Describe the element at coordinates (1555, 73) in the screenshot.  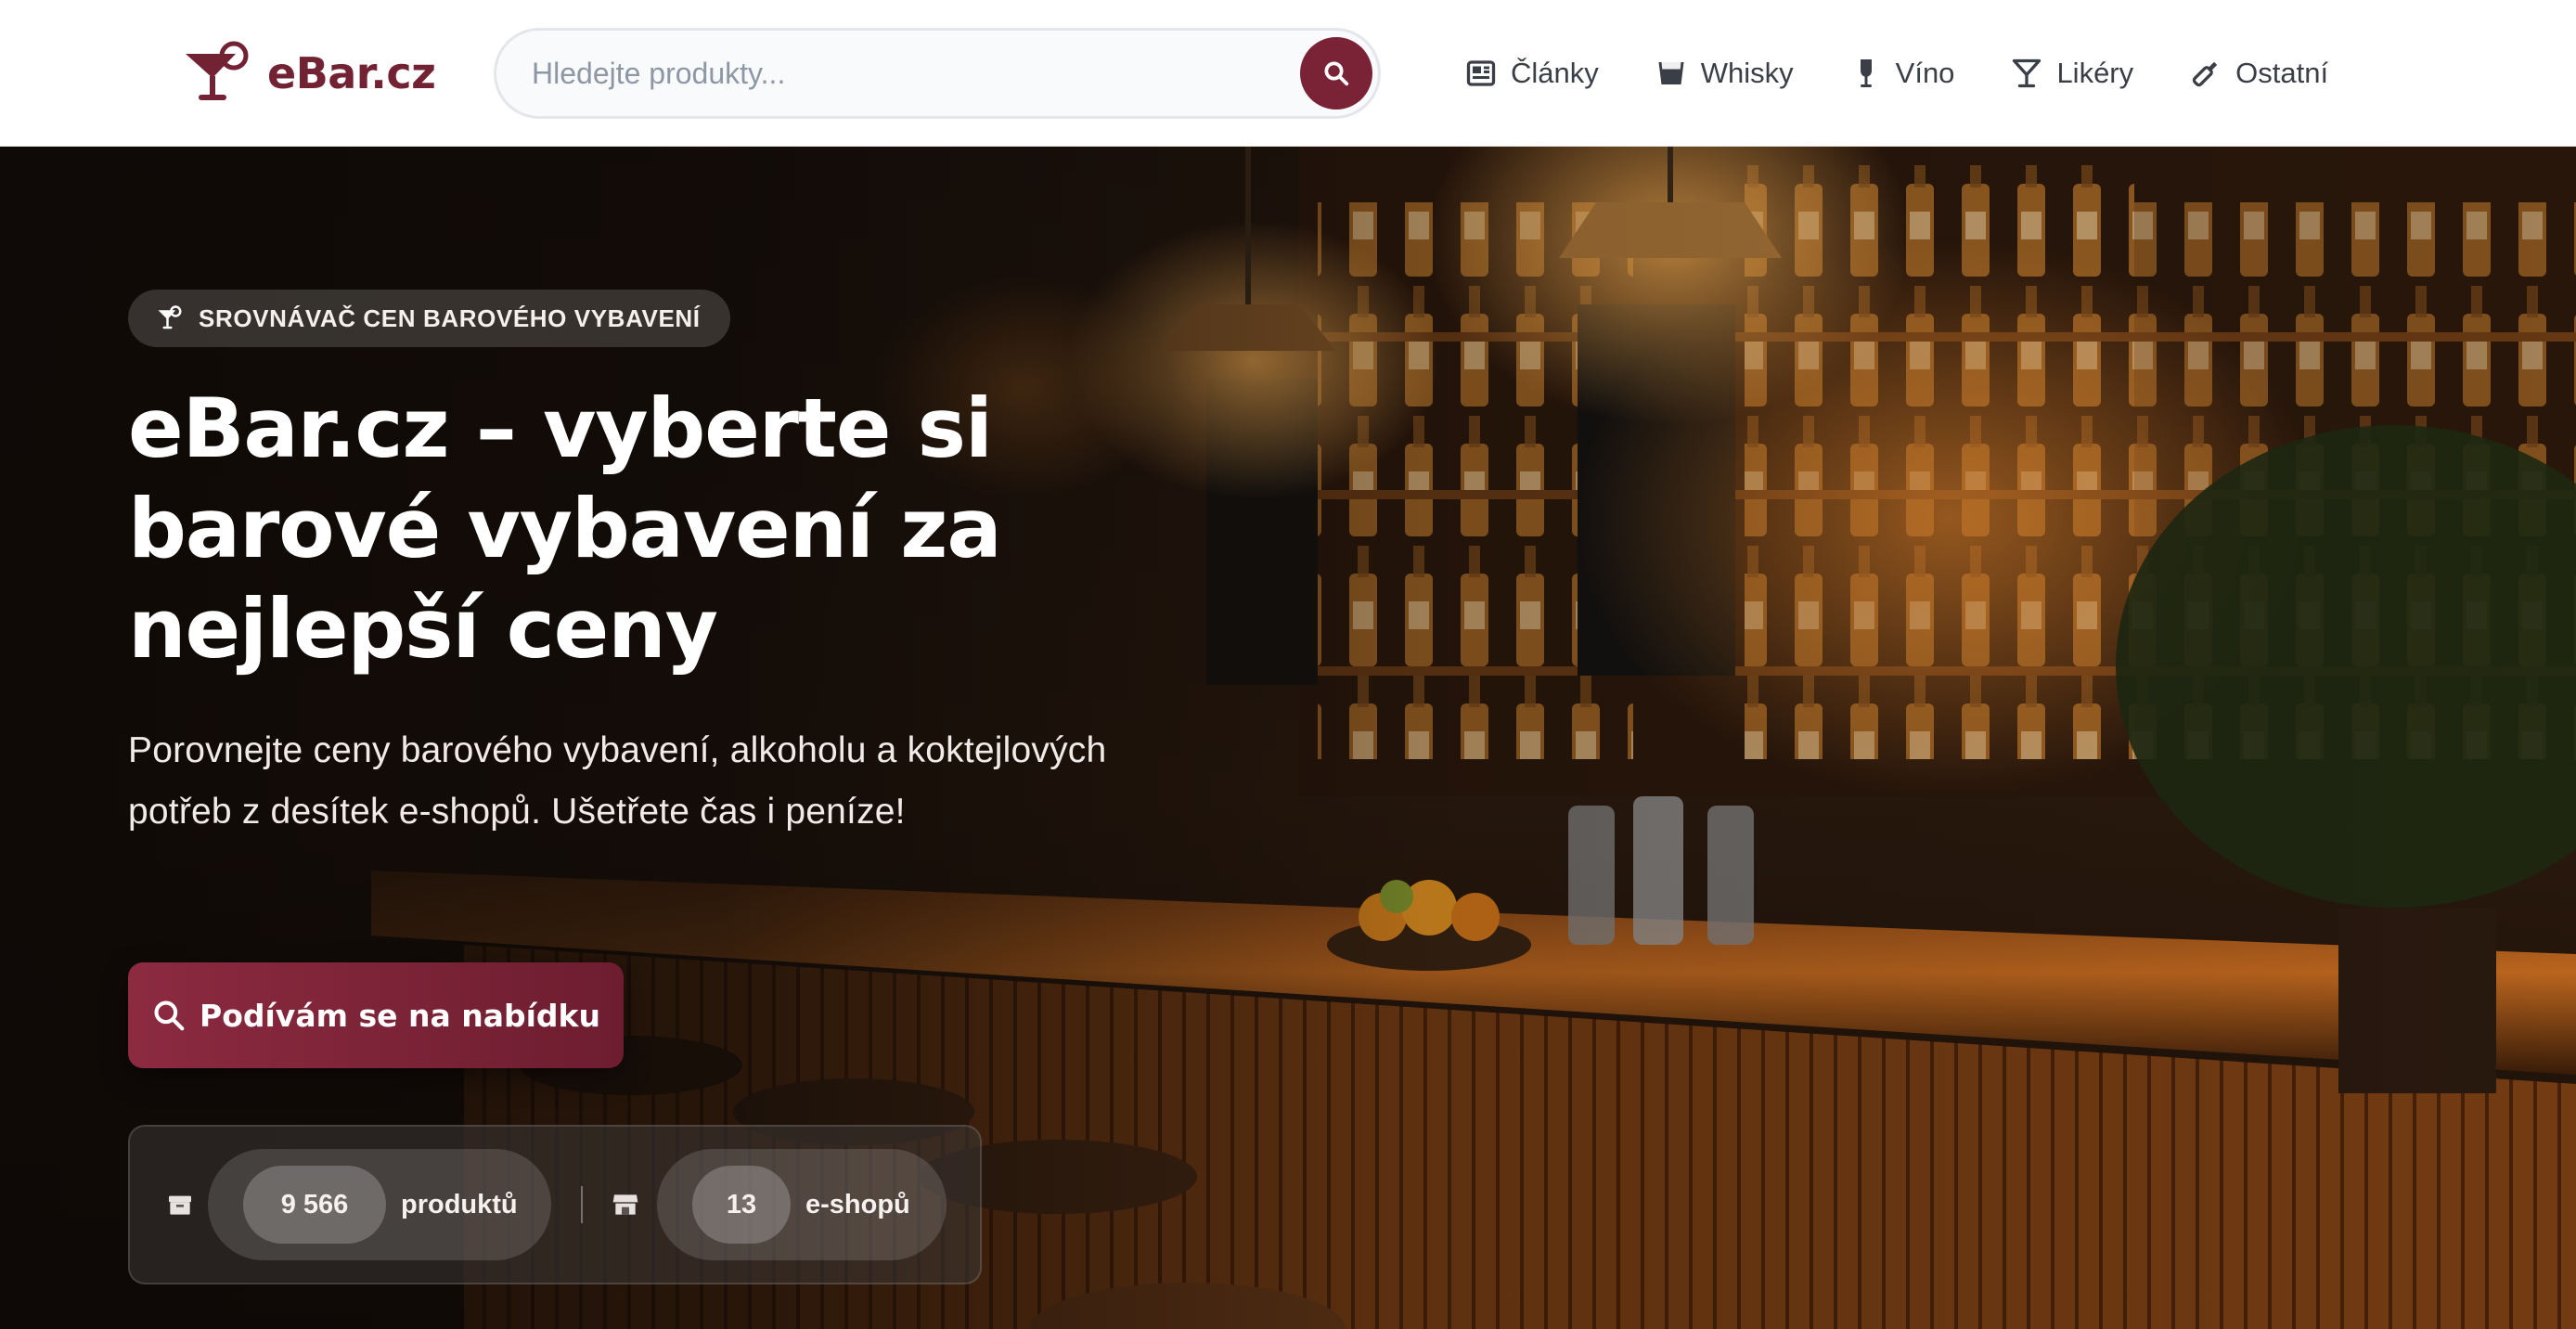
I see `nav-label: Články` at that location.